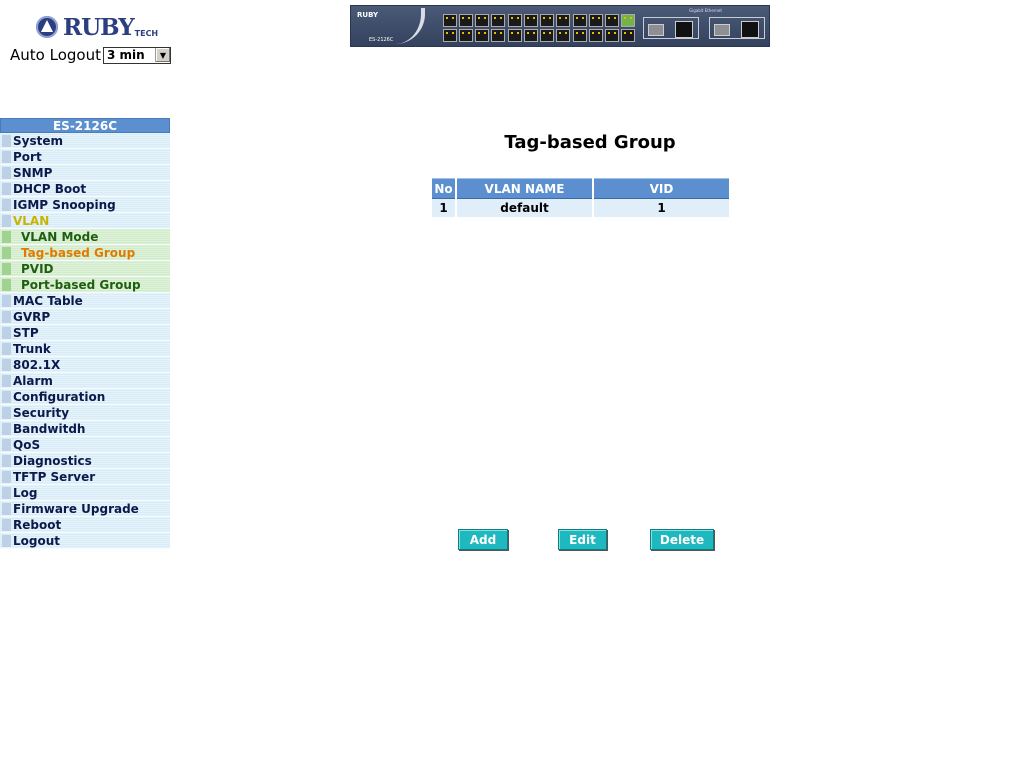 This screenshot has height=768, width=1024. What do you see at coordinates (628, 20) in the screenshot?
I see `ethernet-port-active-icon` at bounding box center [628, 20].